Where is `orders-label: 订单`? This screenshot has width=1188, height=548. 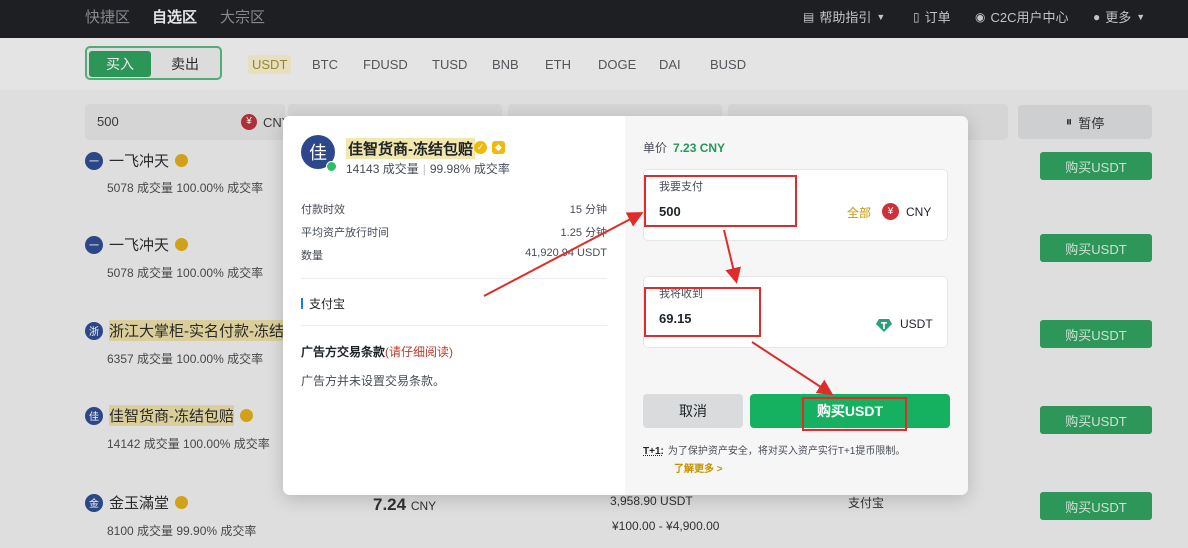
orders-label: 订单 is located at coordinates (937, 17).